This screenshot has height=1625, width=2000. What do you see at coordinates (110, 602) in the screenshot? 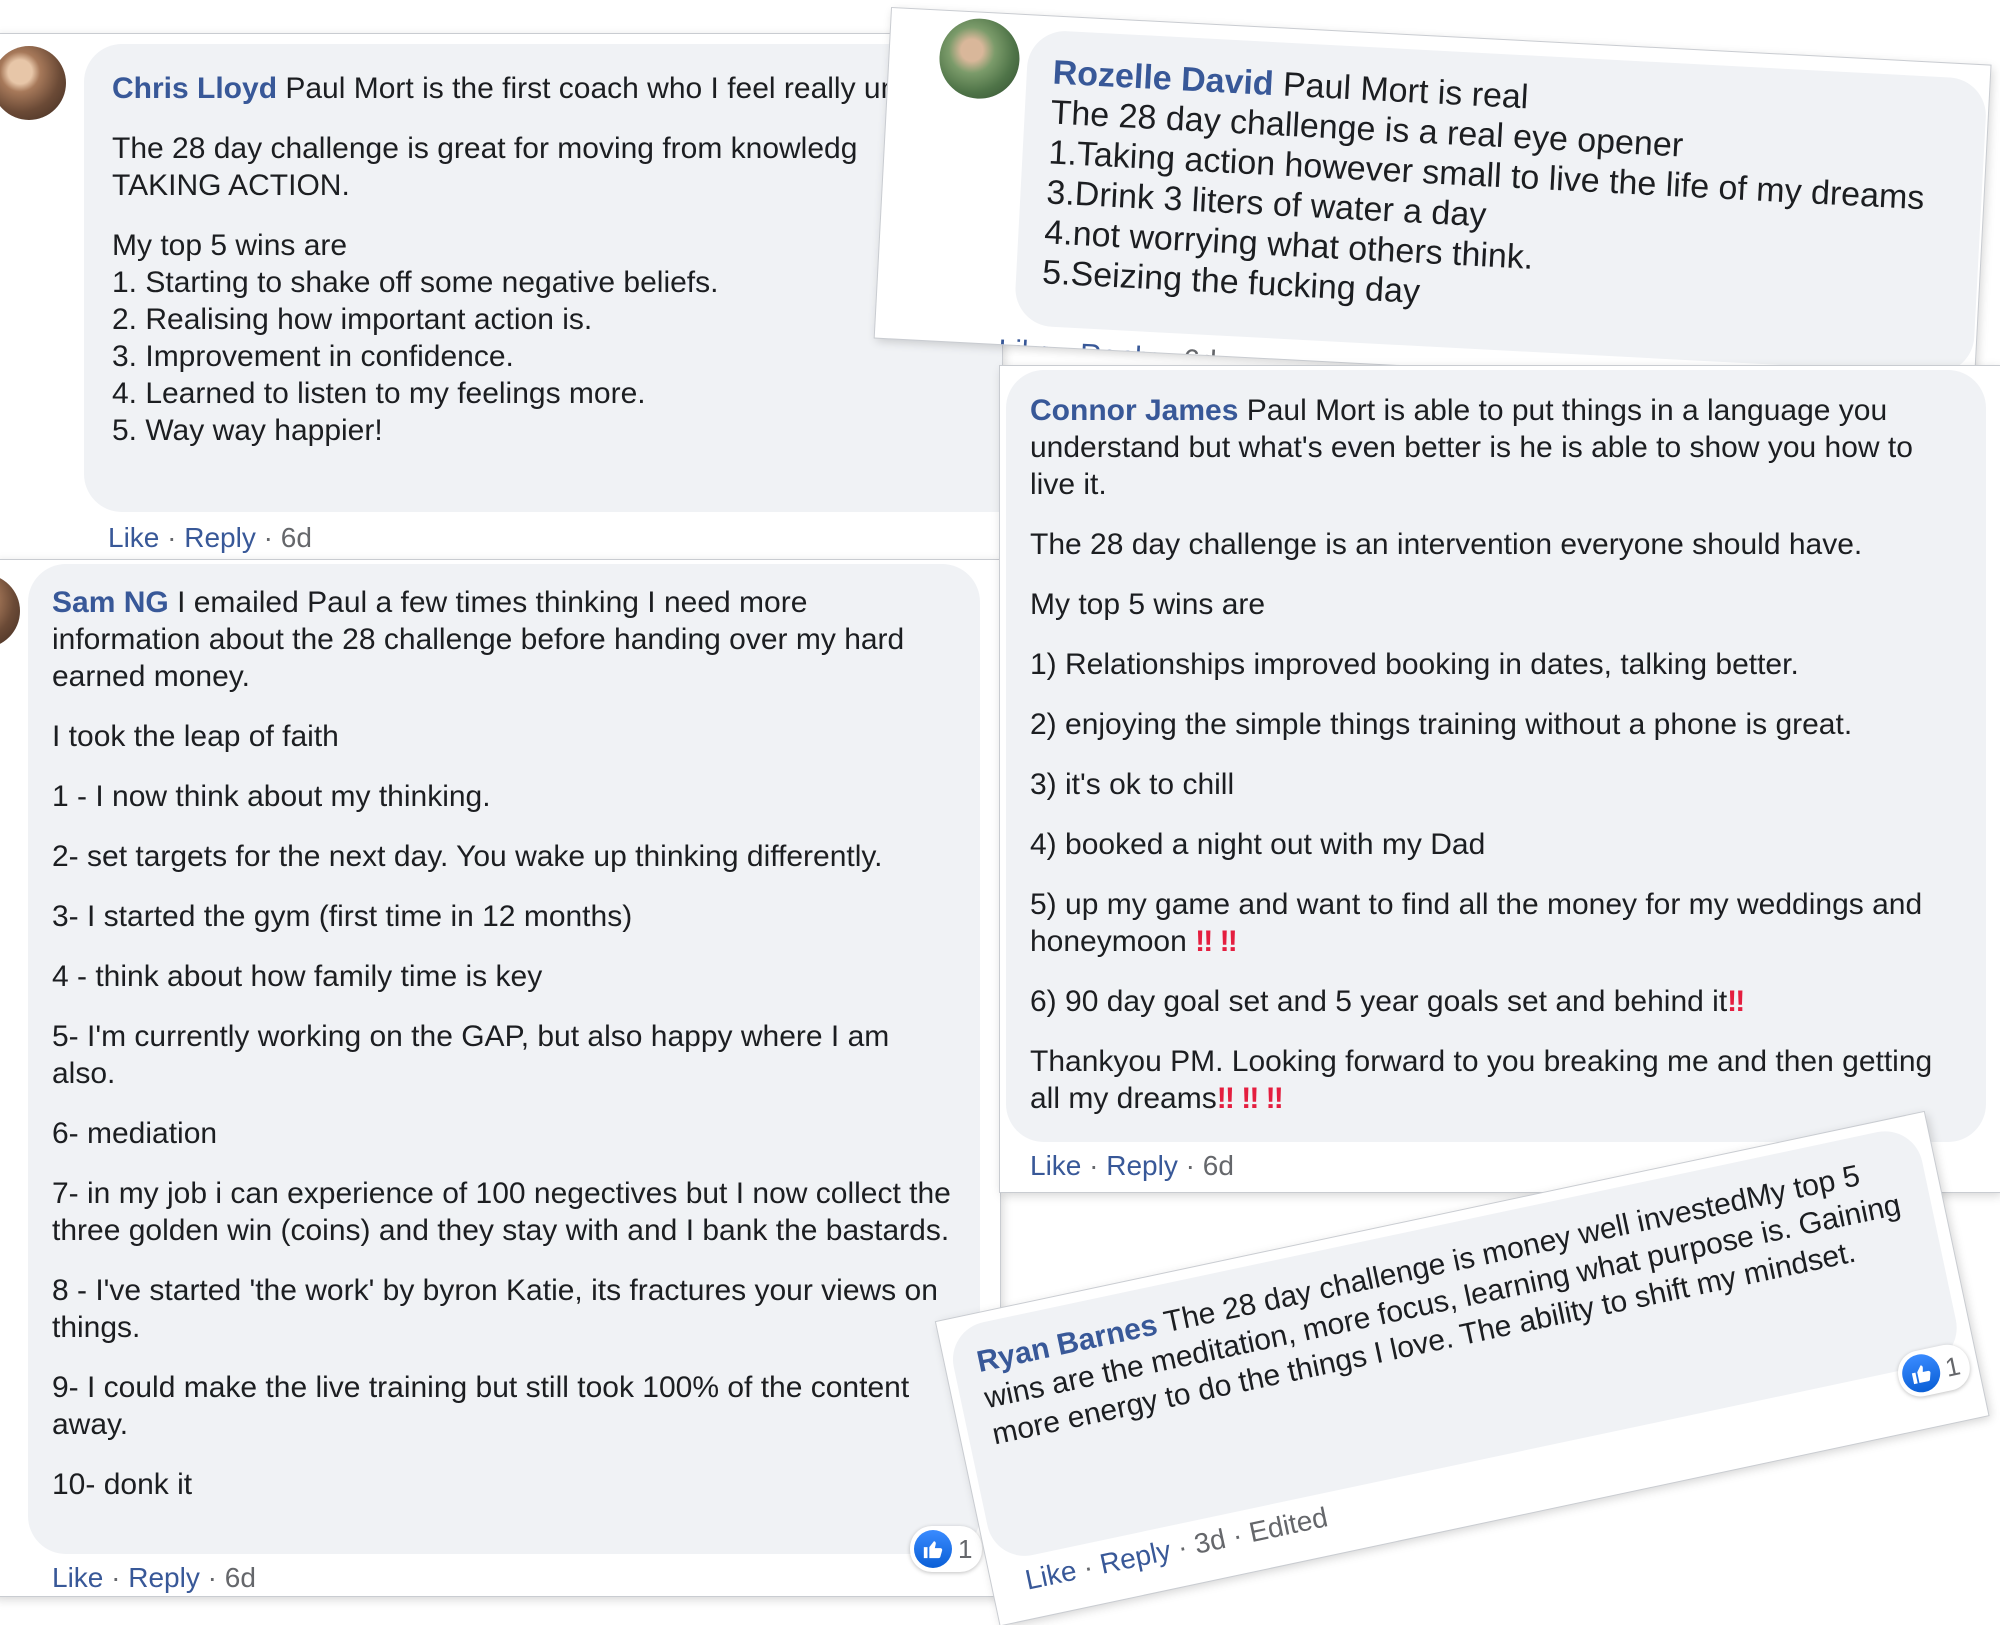
I see `author-name-sam-ng: Sam NG` at bounding box center [110, 602].